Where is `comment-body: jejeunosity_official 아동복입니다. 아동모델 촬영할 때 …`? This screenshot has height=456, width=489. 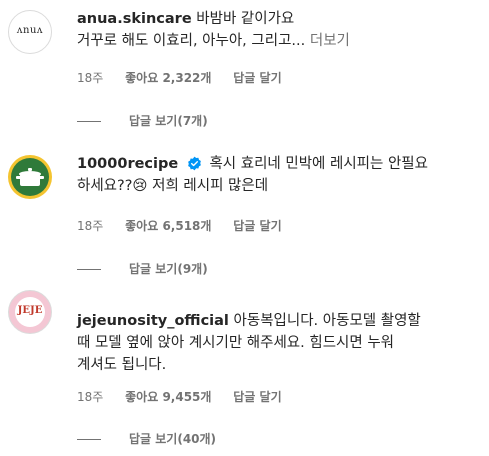 comment-body: jejeunosity_official 아동복입니다. 아동모델 촬영할 때 … is located at coordinates (277, 343).